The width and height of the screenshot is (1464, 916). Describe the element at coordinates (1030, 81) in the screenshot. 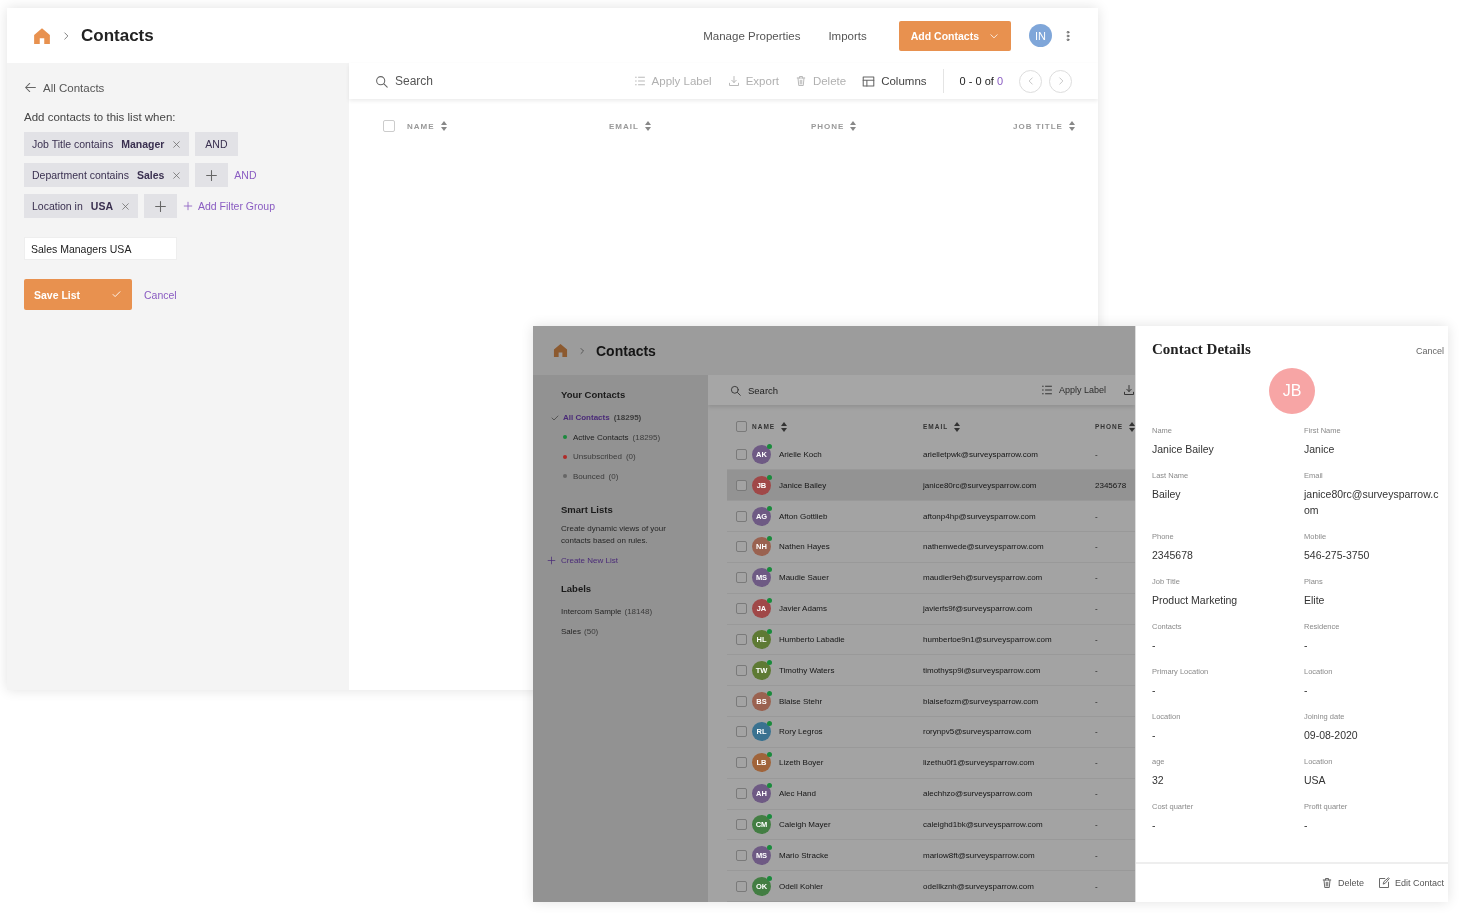

I see `previous-page-button` at that location.